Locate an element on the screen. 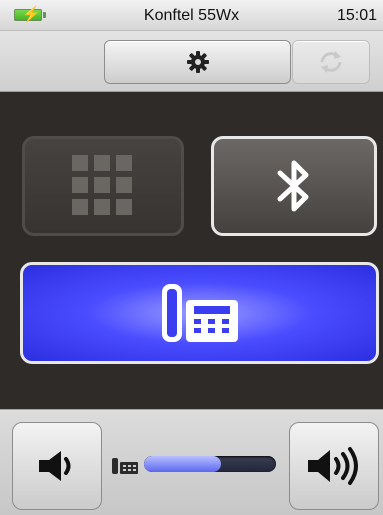 The image size is (383, 515). sync-icon is located at coordinates (331, 62).